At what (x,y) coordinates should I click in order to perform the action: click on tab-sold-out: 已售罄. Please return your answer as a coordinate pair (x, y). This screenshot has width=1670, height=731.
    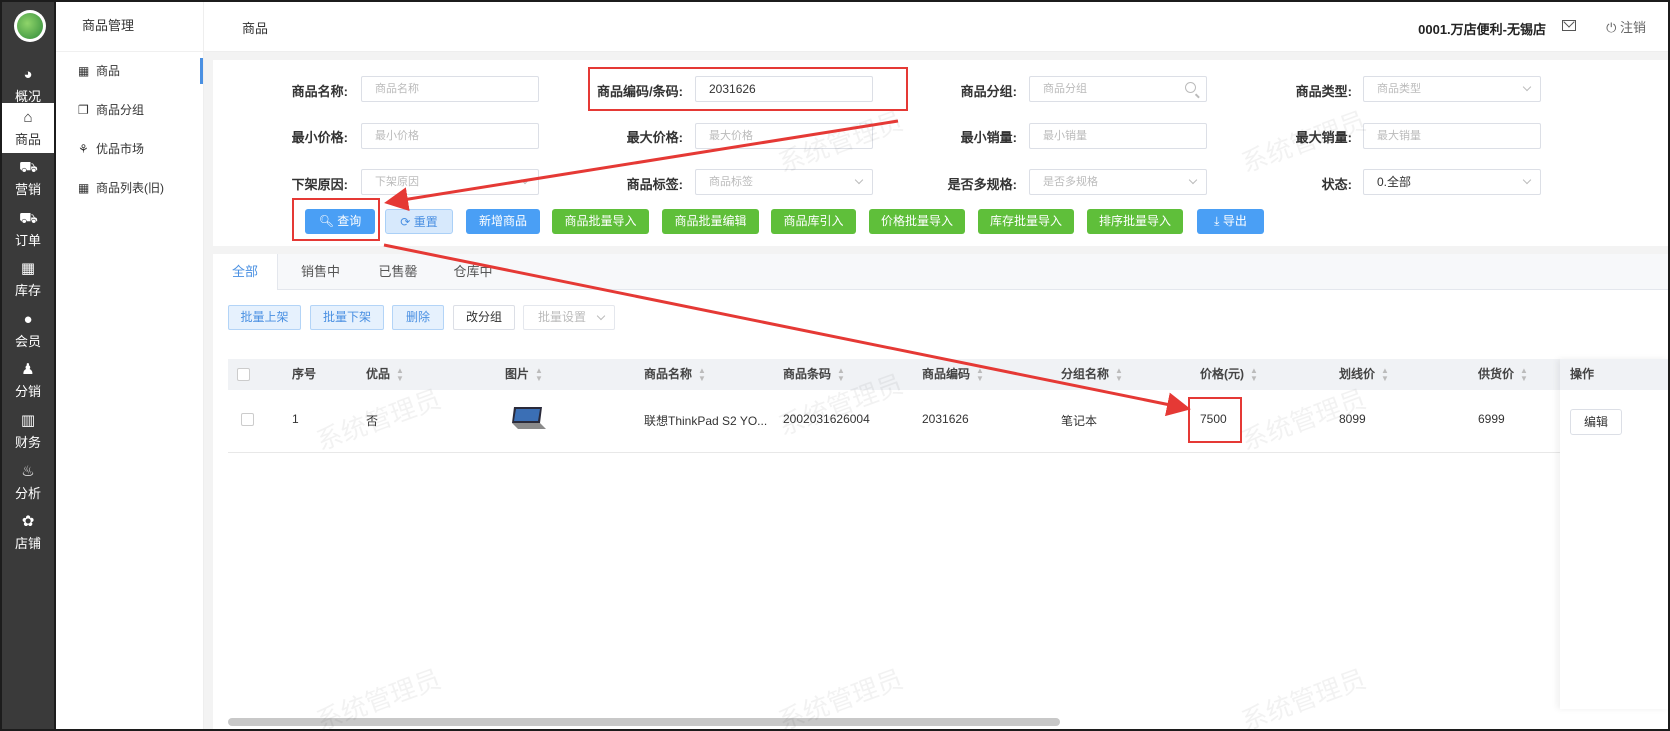
    Looking at the image, I should click on (398, 272).